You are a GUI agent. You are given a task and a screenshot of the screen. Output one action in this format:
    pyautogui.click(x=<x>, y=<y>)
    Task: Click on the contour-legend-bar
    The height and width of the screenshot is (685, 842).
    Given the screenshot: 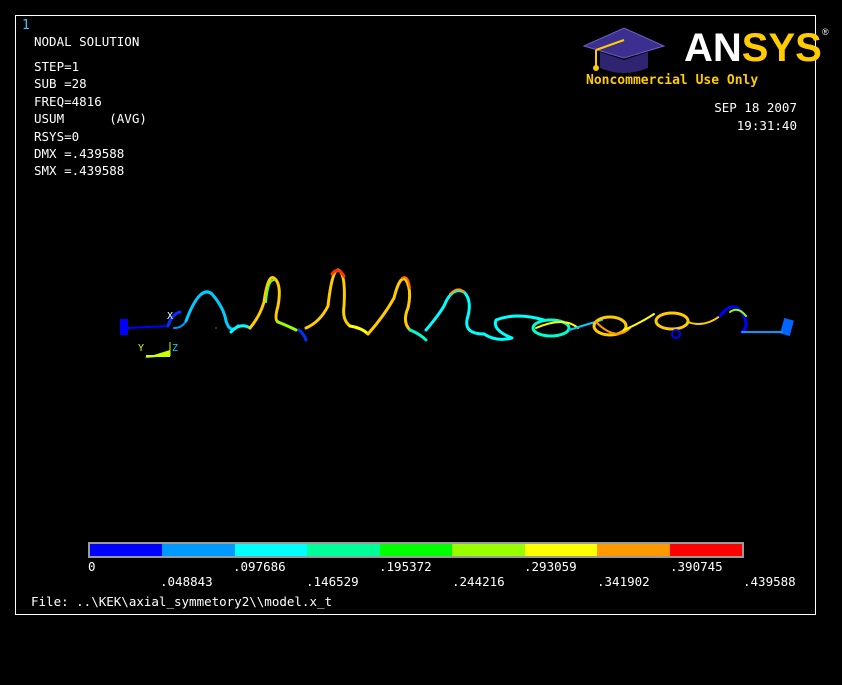 What is the action you would take?
    pyautogui.click(x=416, y=550)
    